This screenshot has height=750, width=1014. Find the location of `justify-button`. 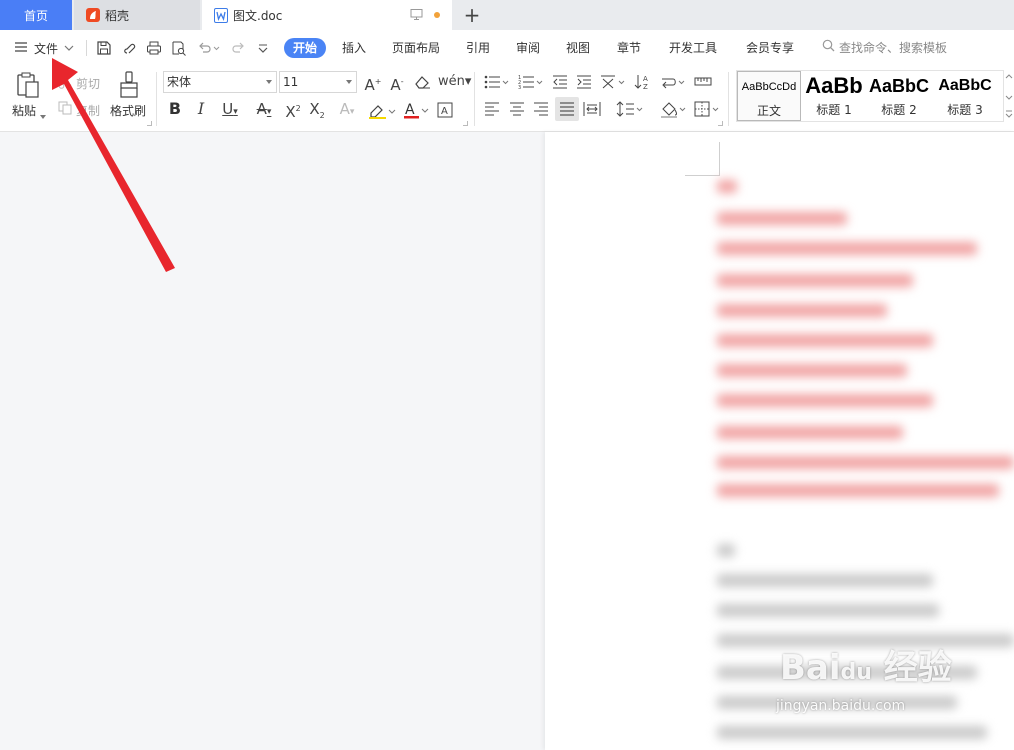

justify-button is located at coordinates (567, 109).